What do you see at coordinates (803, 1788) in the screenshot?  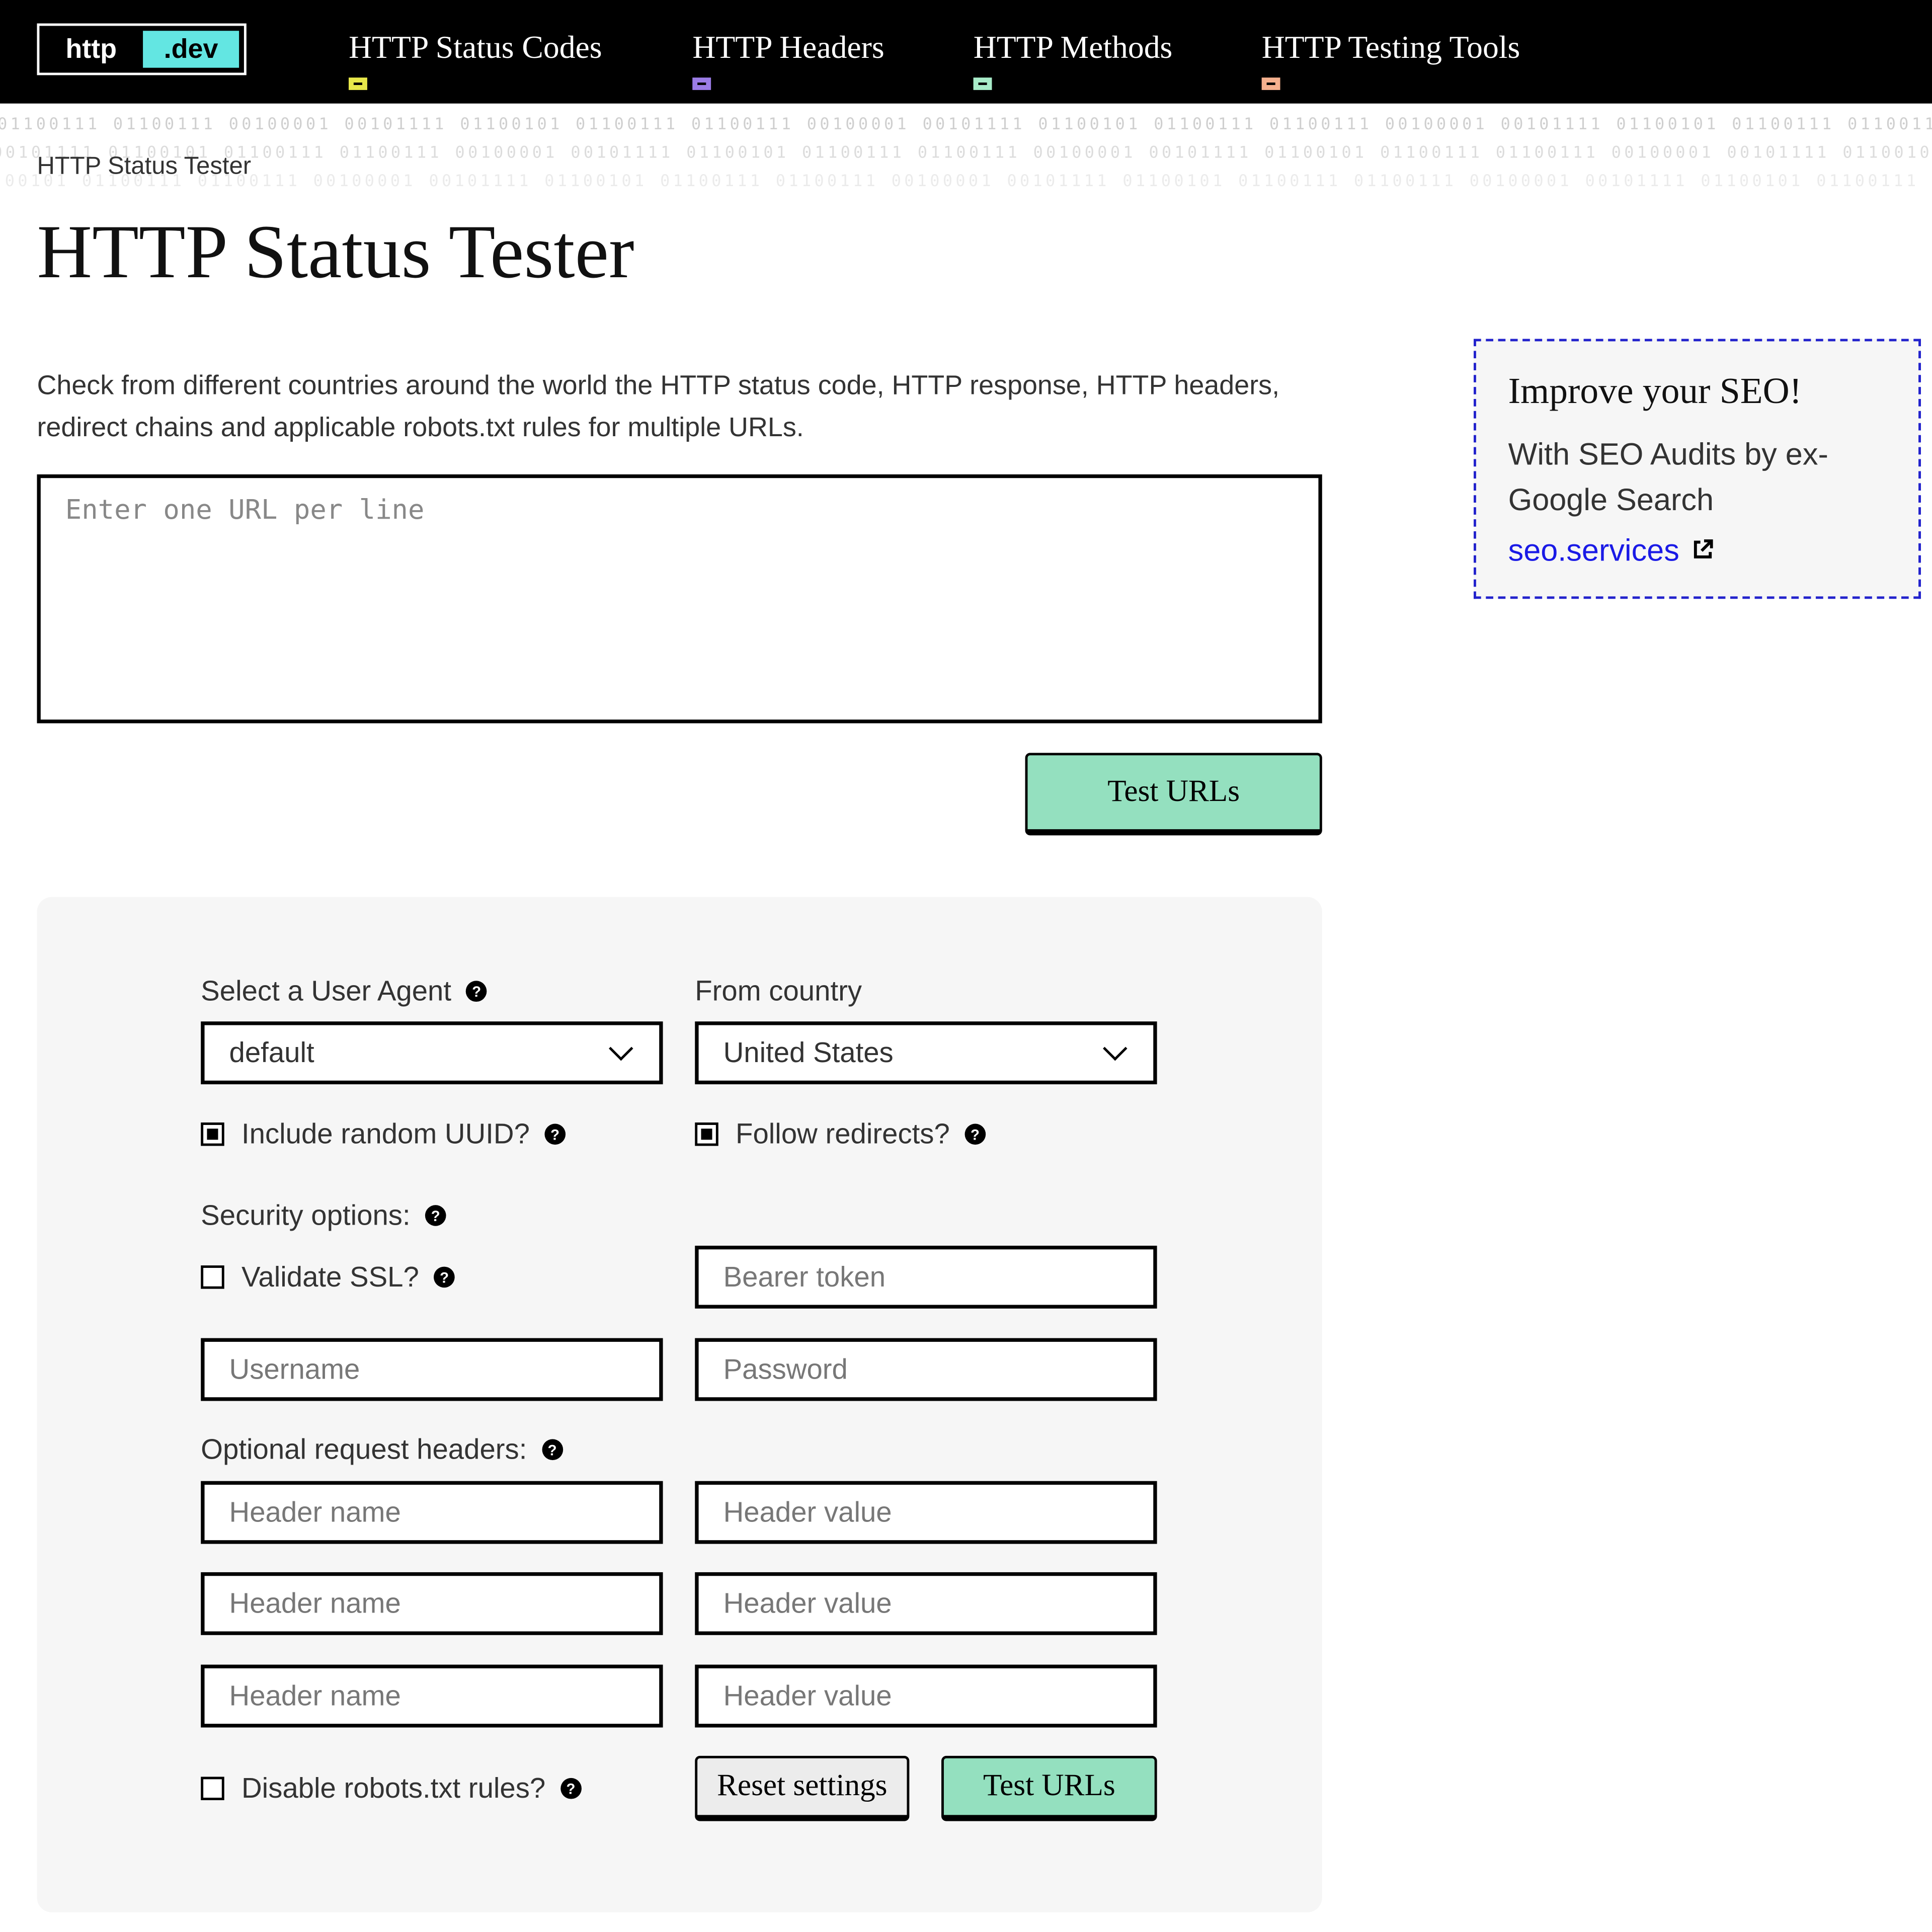 I see `reset-settings-button: Reset settings` at bounding box center [803, 1788].